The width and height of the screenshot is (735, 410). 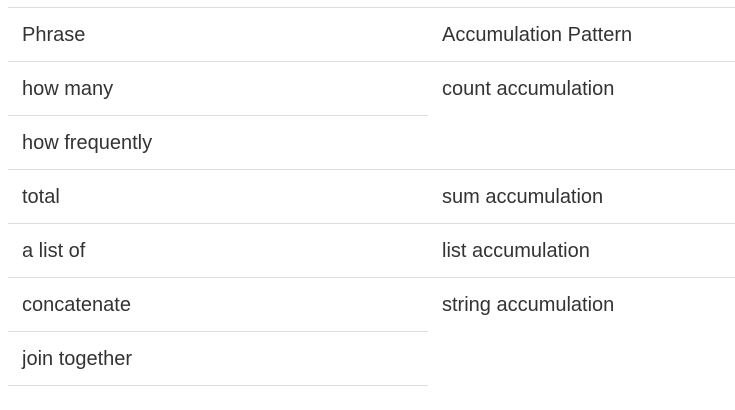 What do you see at coordinates (218, 34) in the screenshot?
I see `phrase-column-header: Phrase` at bounding box center [218, 34].